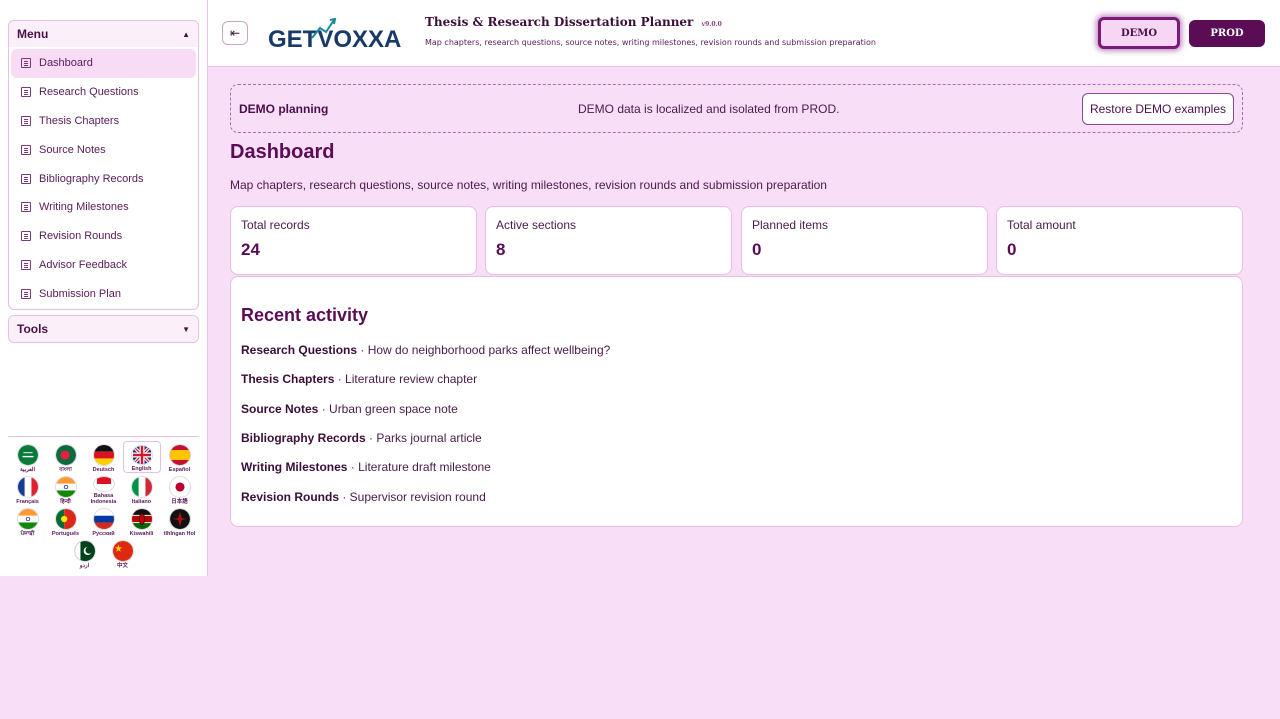 Image resolution: width=1280 pixels, height=719 pixels. Describe the element at coordinates (66, 63) in the screenshot. I see `sidebar-item-label: Dashboard` at that location.